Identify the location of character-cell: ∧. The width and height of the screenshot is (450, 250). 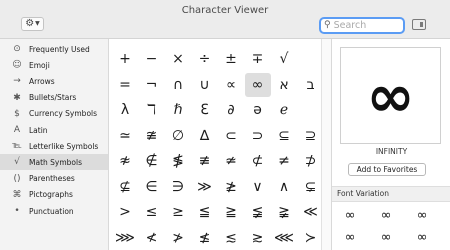
(284, 187).